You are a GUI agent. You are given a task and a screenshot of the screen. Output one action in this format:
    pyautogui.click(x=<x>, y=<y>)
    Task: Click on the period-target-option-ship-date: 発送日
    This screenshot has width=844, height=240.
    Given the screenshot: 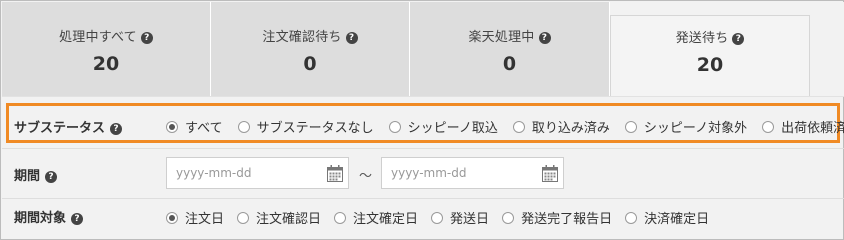 What is the action you would take?
    pyautogui.click(x=460, y=217)
    